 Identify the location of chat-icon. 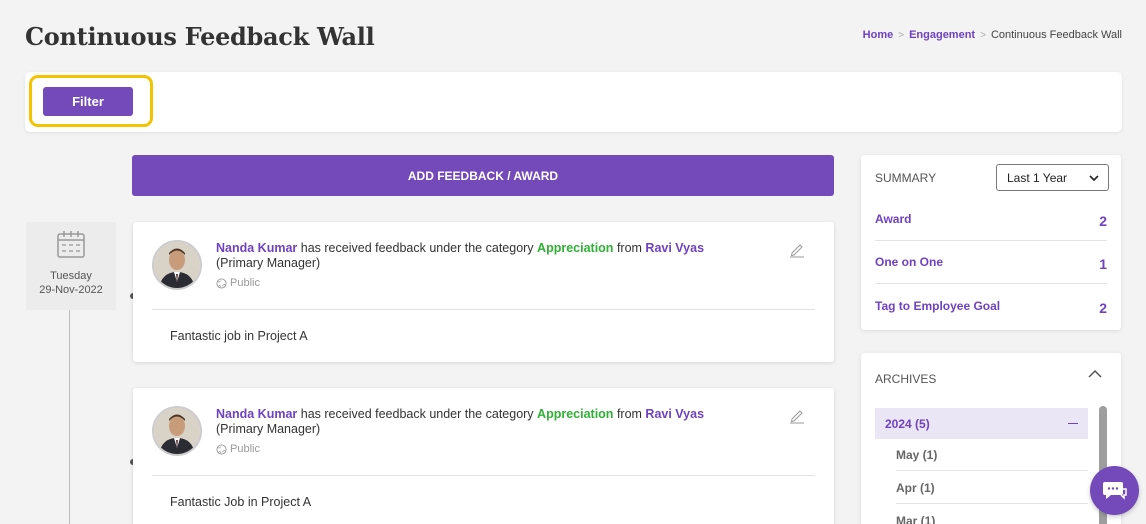
(1114, 490).